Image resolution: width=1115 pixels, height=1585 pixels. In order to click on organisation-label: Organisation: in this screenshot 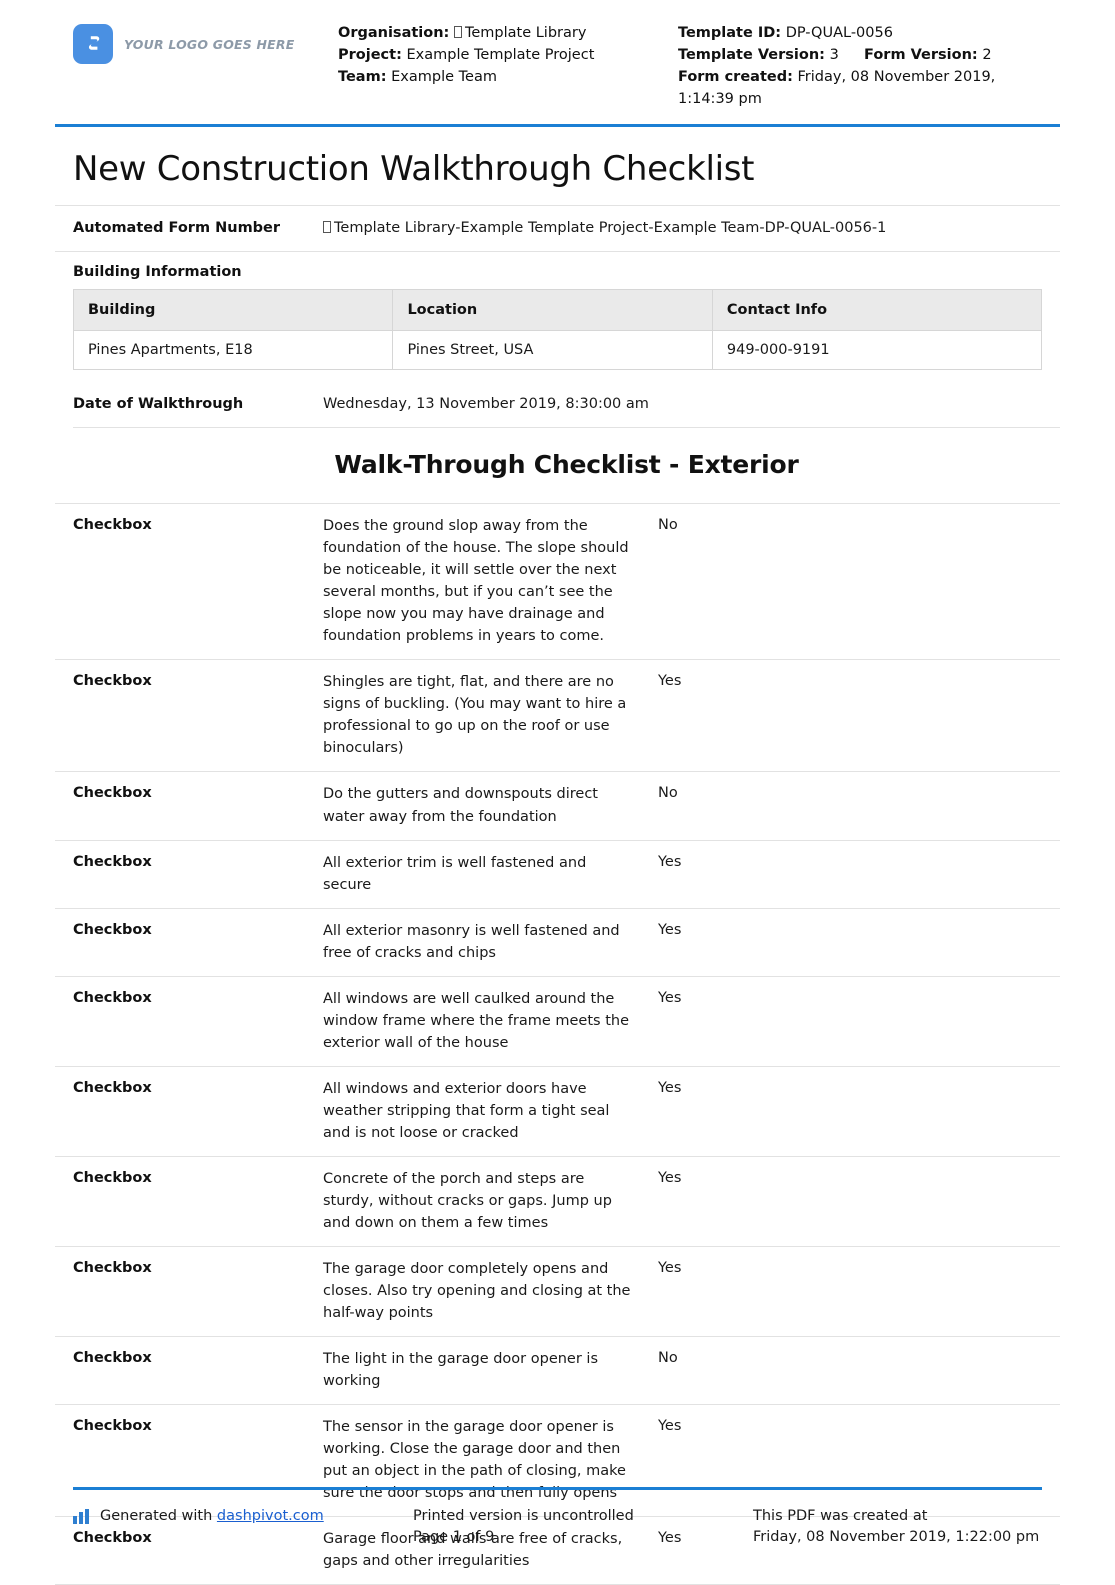, I will do `click(394, 33)`.